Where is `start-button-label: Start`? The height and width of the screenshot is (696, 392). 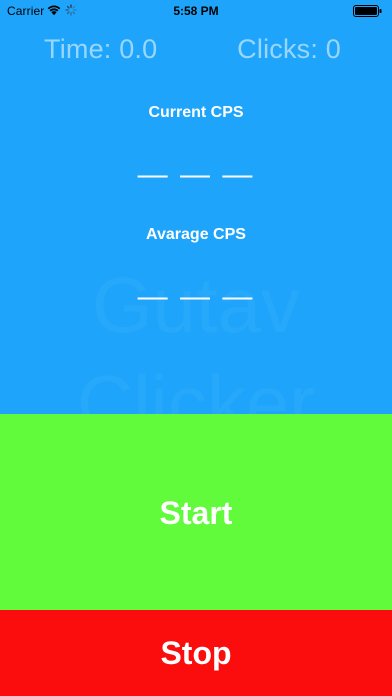 start-button-label: Start is located at coordinates (196, 512).